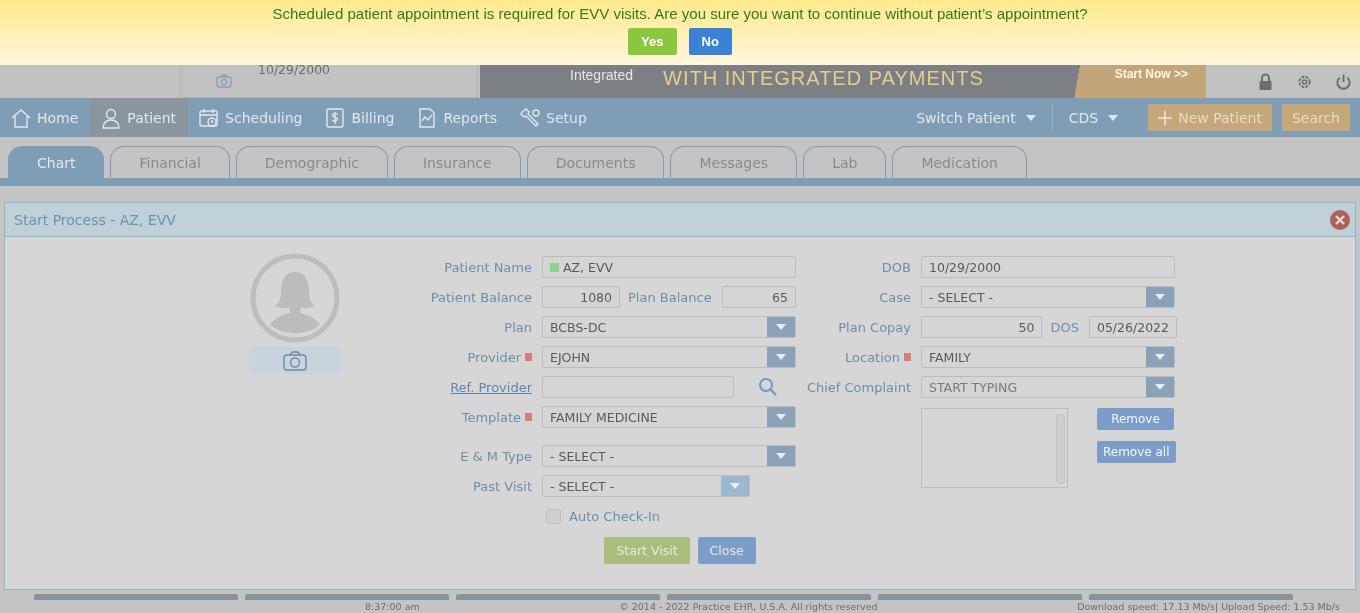  I want to click on nav-menu: Switch Patient, so click(976, 117).